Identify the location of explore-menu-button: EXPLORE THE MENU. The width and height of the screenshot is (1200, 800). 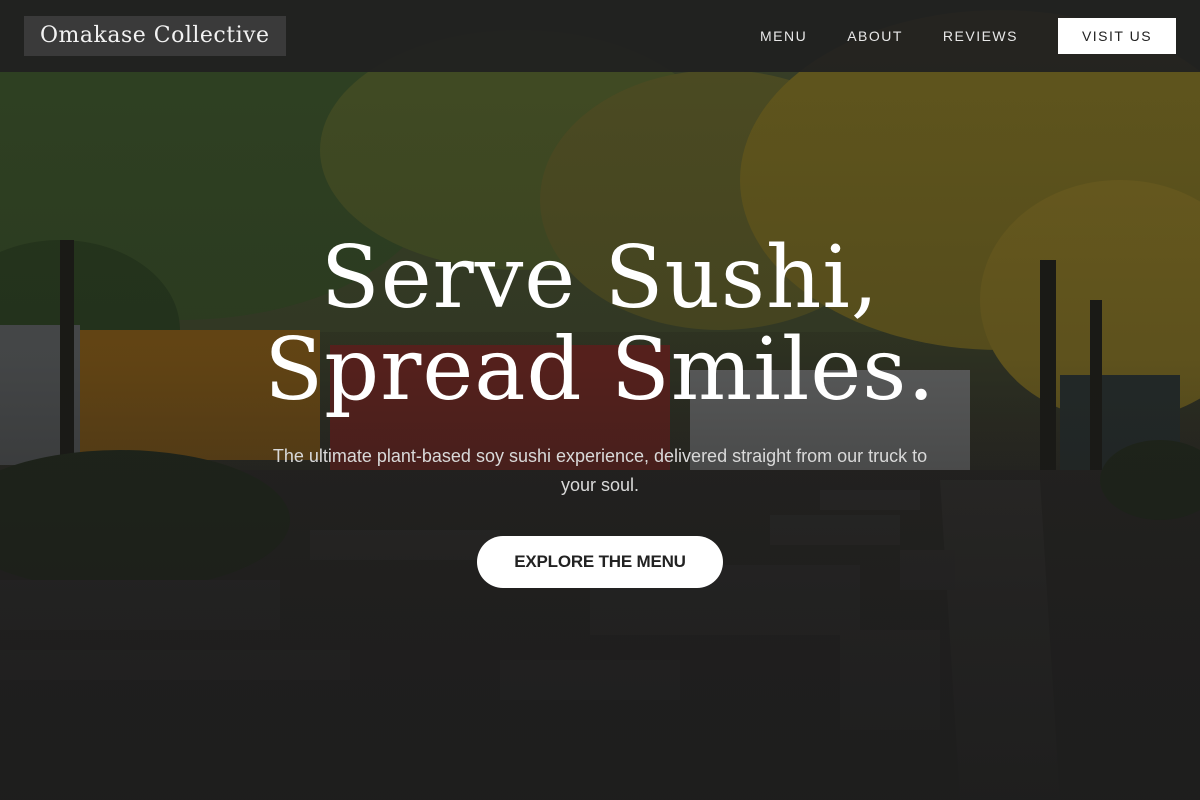
(600, 562).